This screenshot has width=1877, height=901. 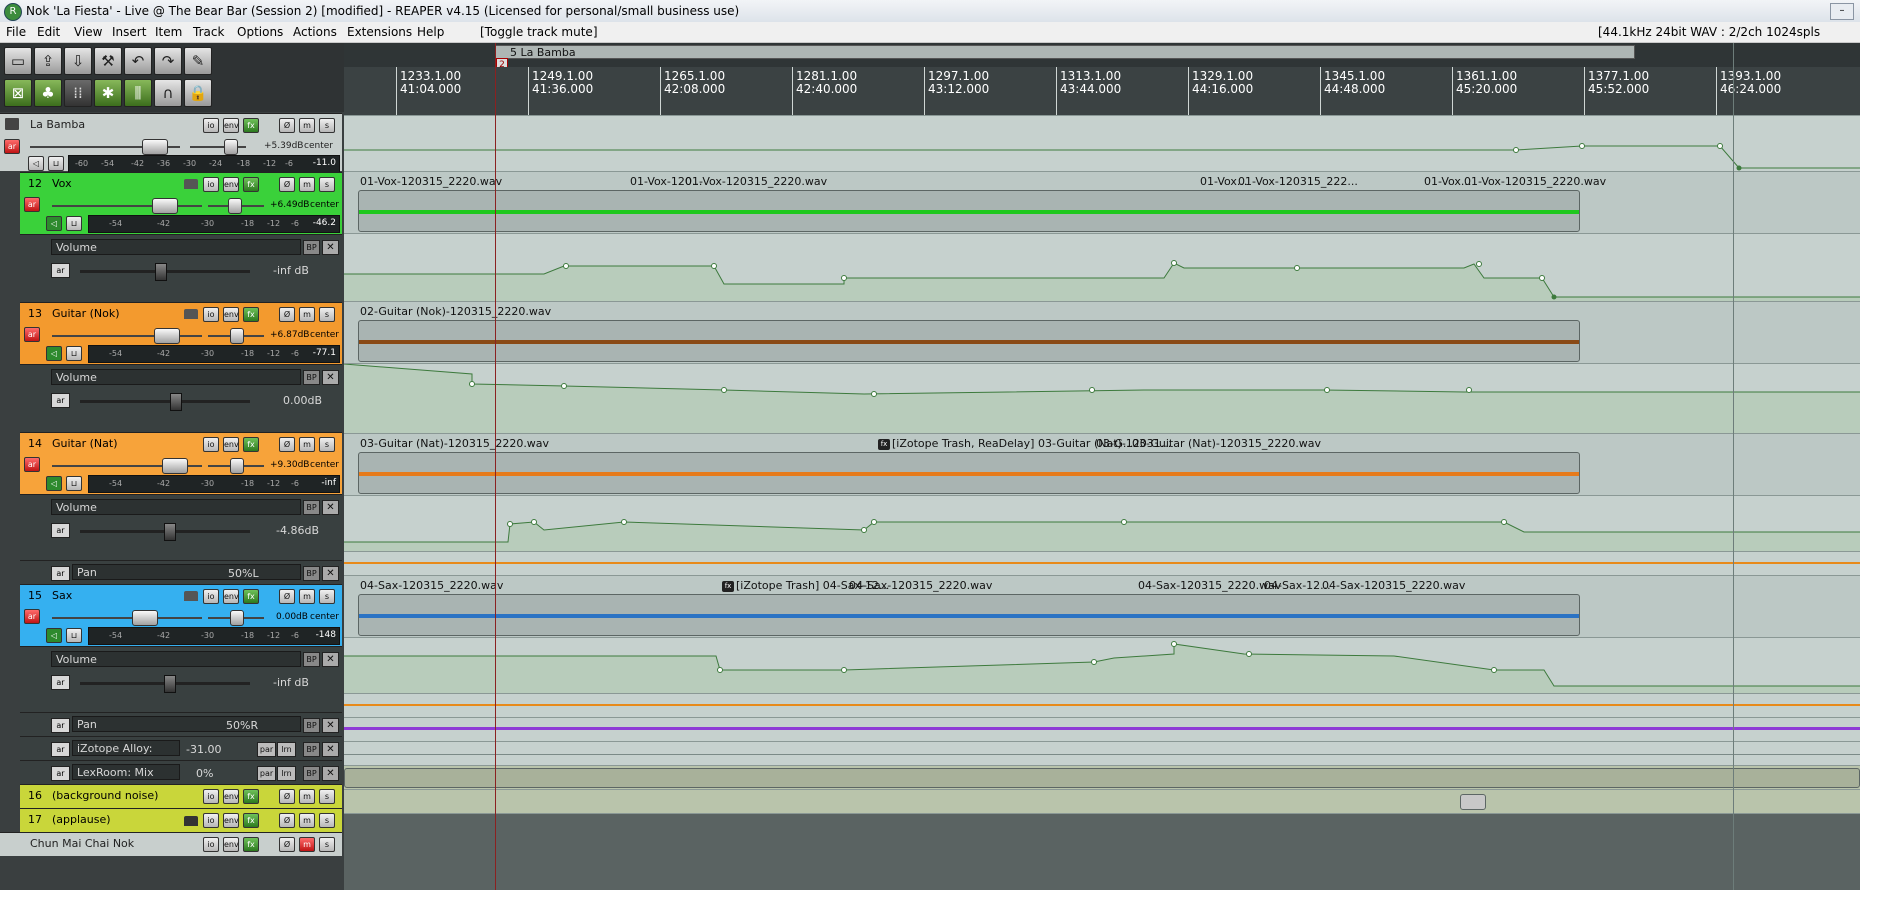 I want to click on menu-options: Options, so click(x=260, y=32).